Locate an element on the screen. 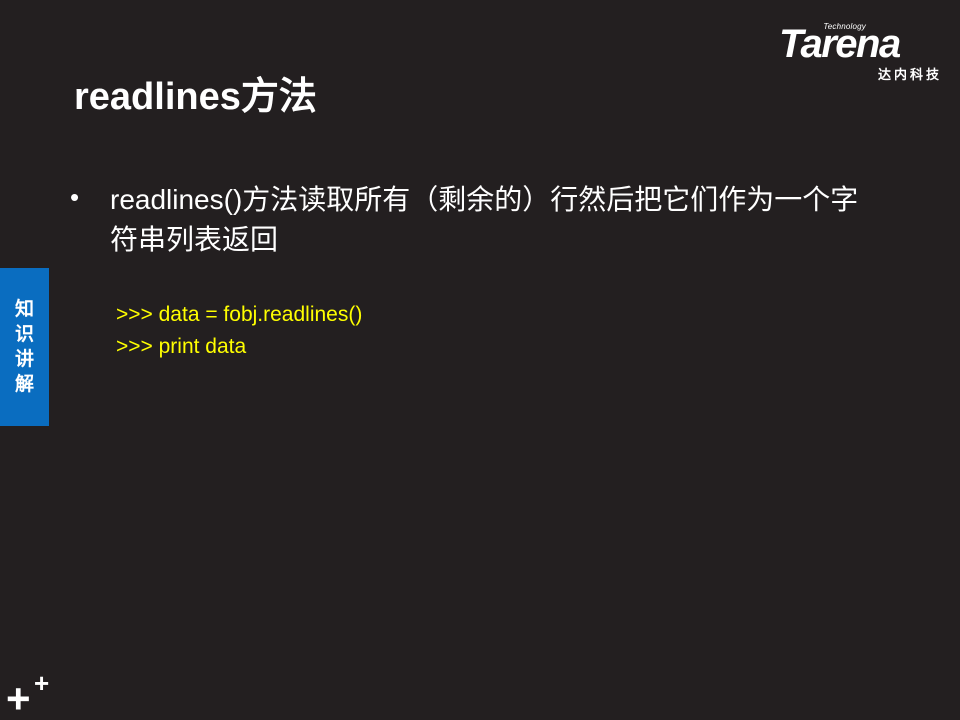  logo-chinese-text: 达内科技 is located at coordinates (909, 74).